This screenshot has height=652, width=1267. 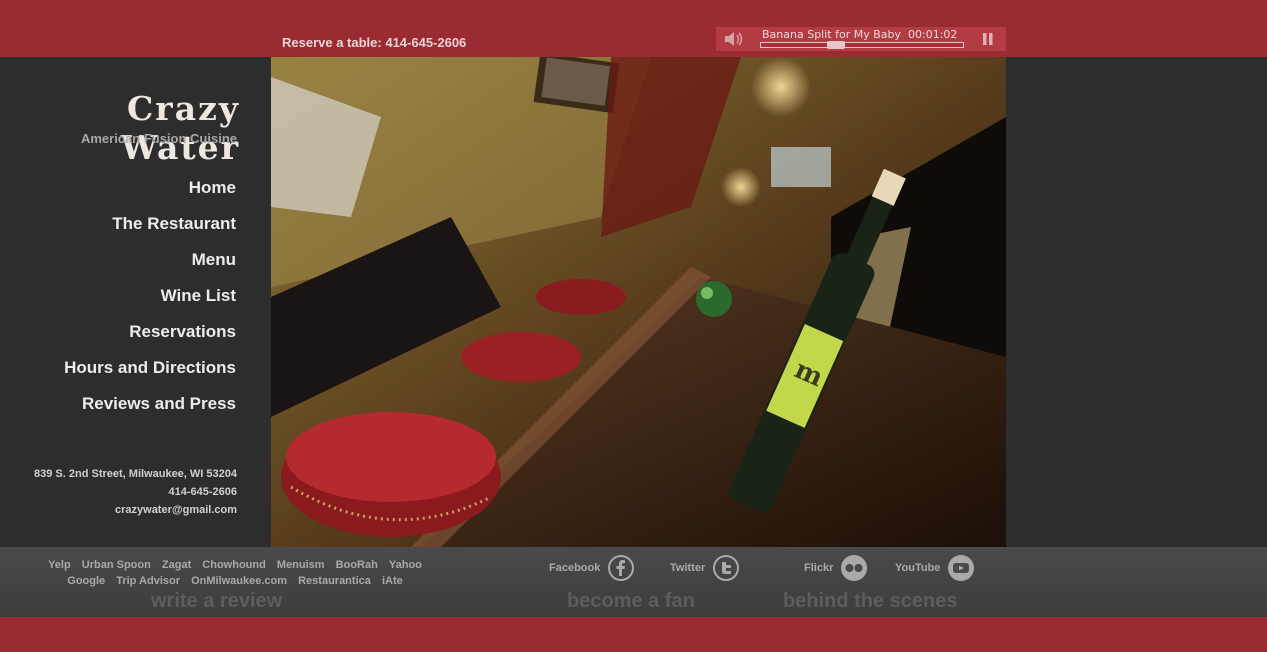 I want to click on tagline: American Fusion Cuisine, so click(x=158, y=138).